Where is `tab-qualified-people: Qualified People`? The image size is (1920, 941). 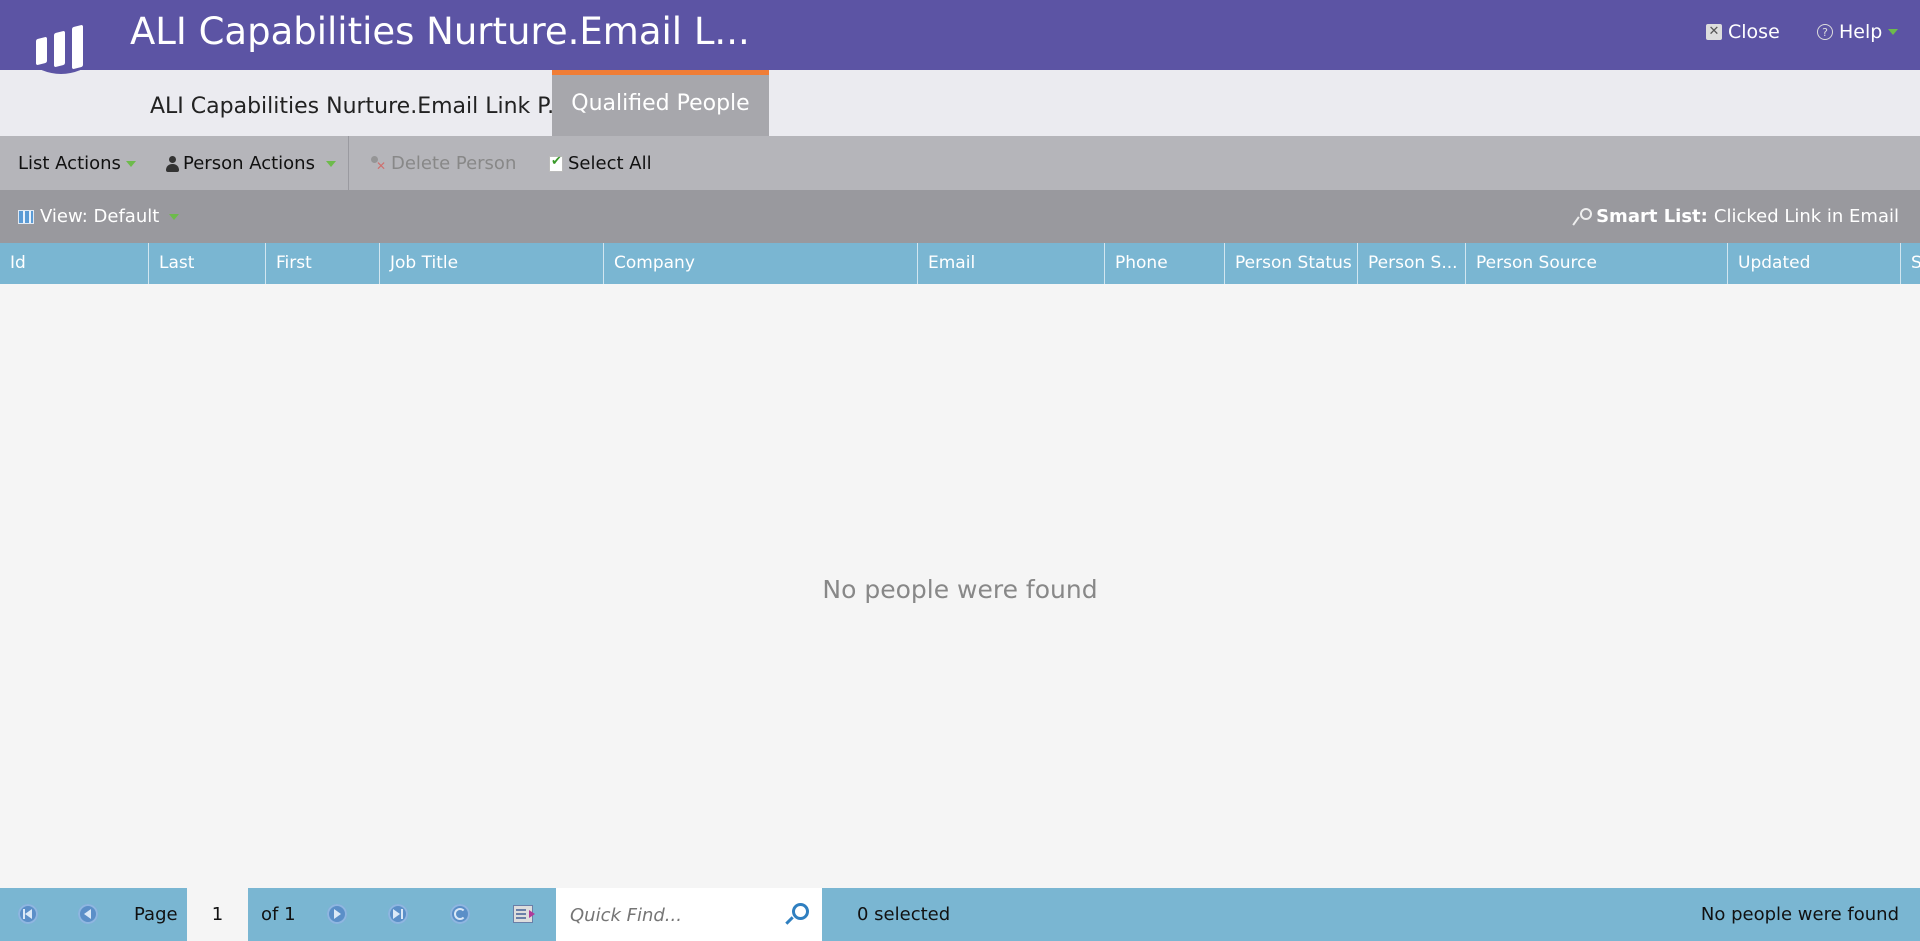
tab-qualified-people: Qualified People is located at coordinates (660, 103).